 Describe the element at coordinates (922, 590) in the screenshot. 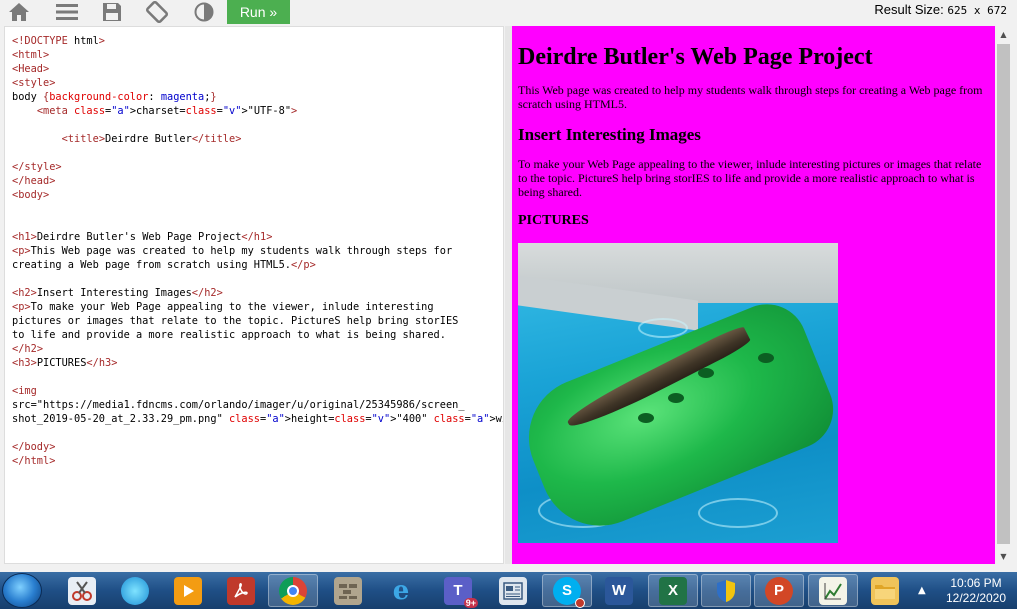

I see `tray-expand-icon: ▲` at that location.